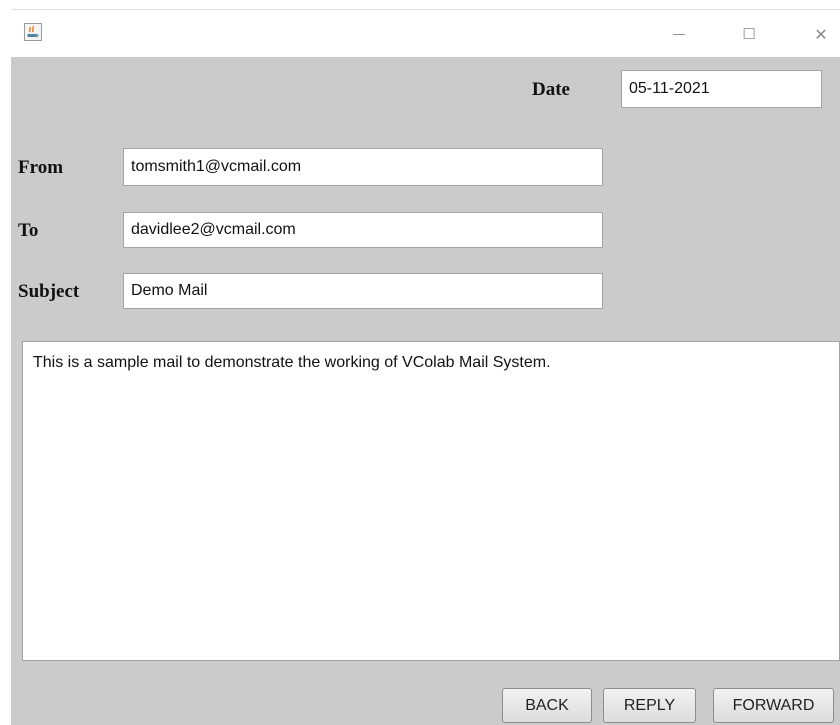 The image size is (840, 725). What do you see at coordinates (28, 230) in the screenshot?
I see `to-label: To` at bounding box center [28, 230].